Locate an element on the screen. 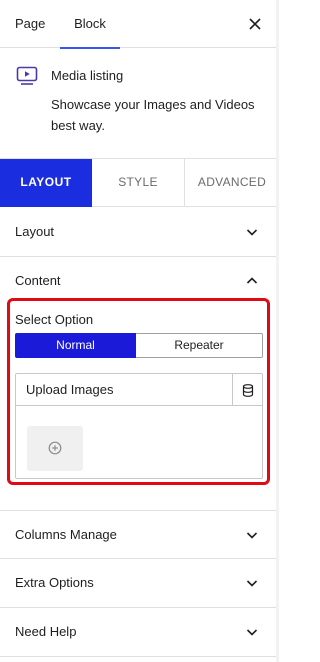  panel-columns-manage-label: Columns Manage is located at coordinates (66, 534).